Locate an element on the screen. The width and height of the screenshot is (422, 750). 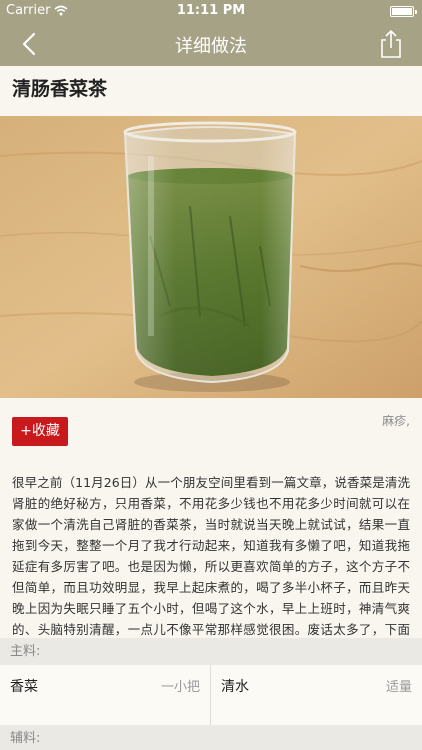
ingredient-row: 香菜 一小把 清水 适量 is located at coordinates (211, 685).